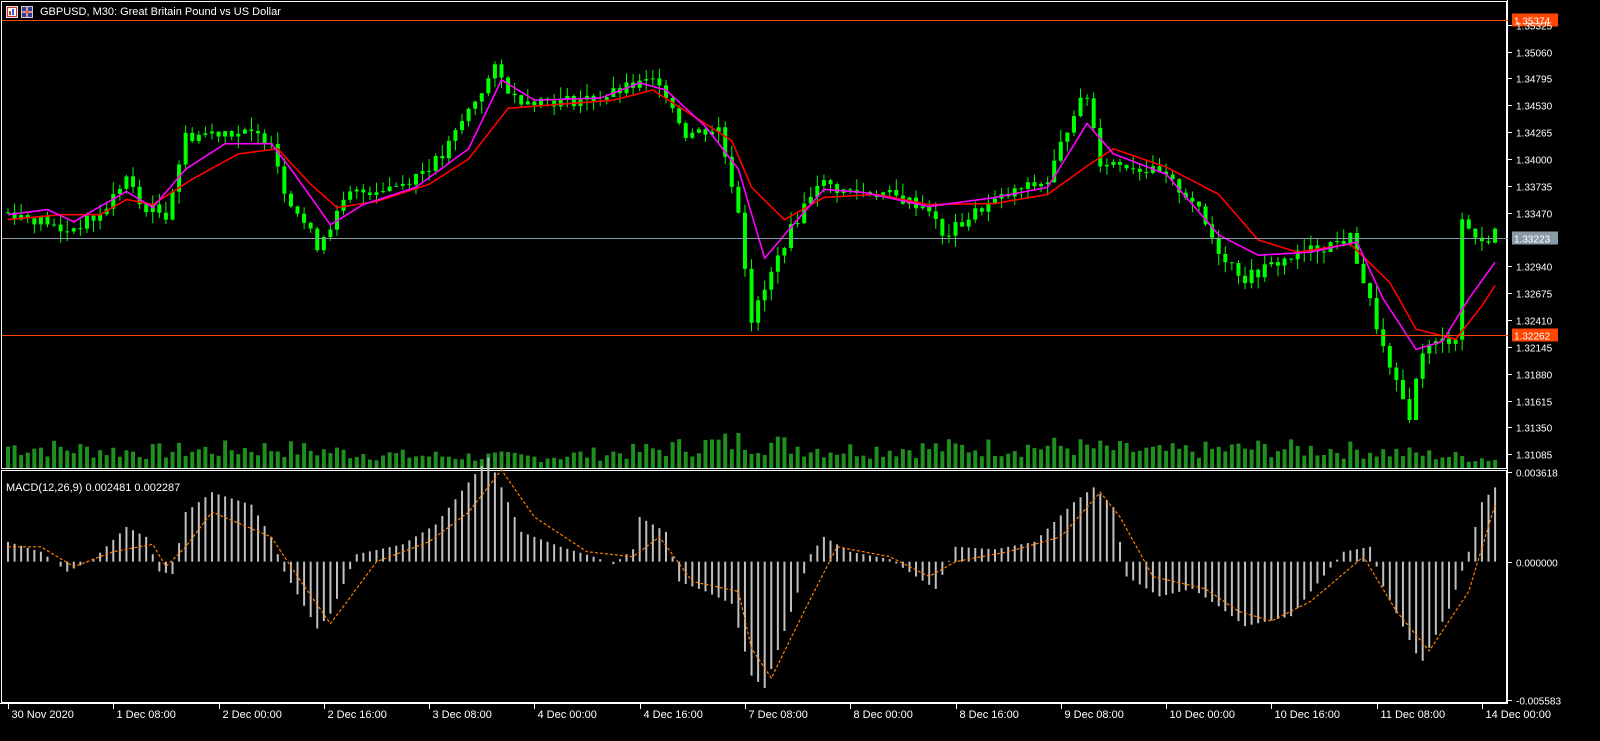 The height and width of the screenshot is (741, 1600). Describe the element at coordinates (1518, 715) in the screenshot. I see `time-tick-label: 14 Dec 00:00` at that location.